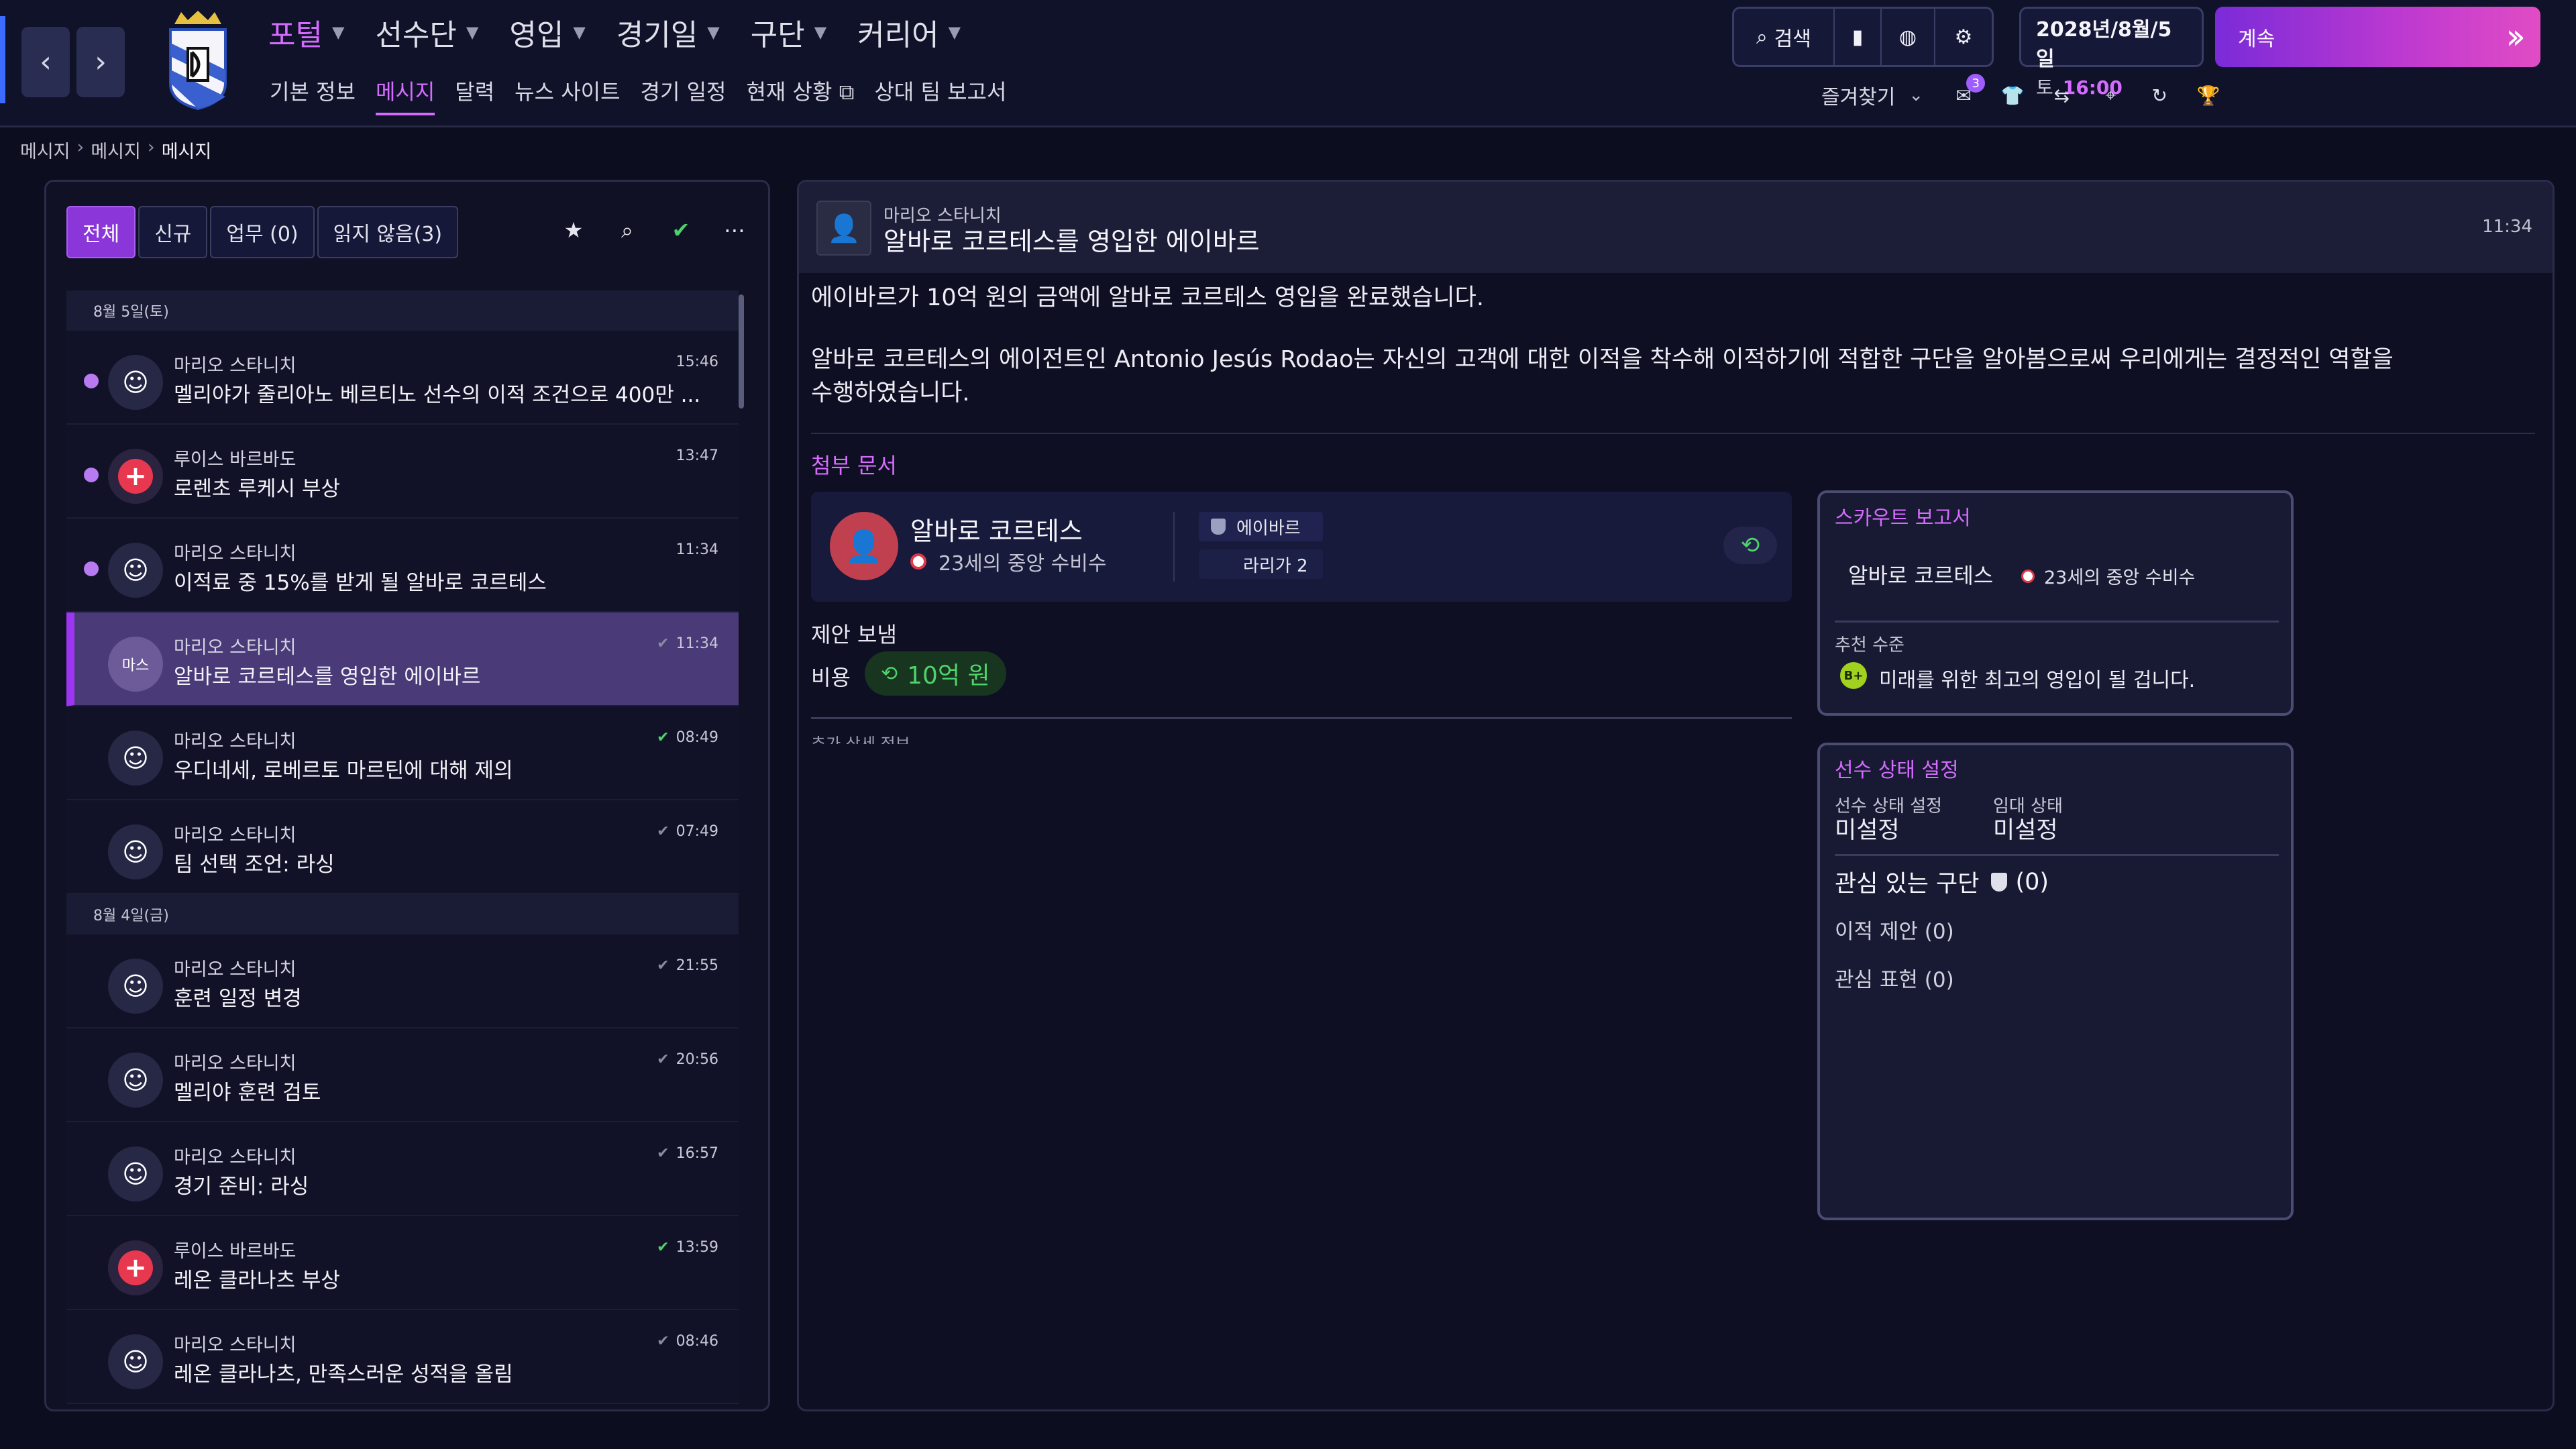 The image size is (2576, 1449). What do you see at coordinates (257, 1281) in the screenshot?
I see `message-subject: 레온 클라나츠 부상` at bounding box center [257, 1281].